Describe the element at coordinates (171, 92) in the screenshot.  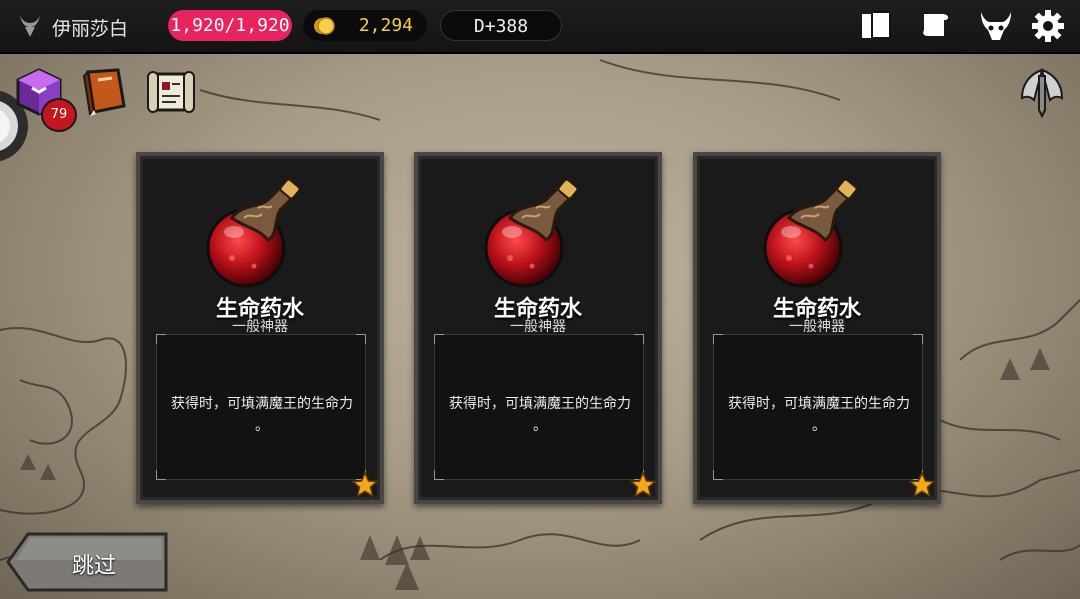
I see `quest-scroll-icon` at that location.